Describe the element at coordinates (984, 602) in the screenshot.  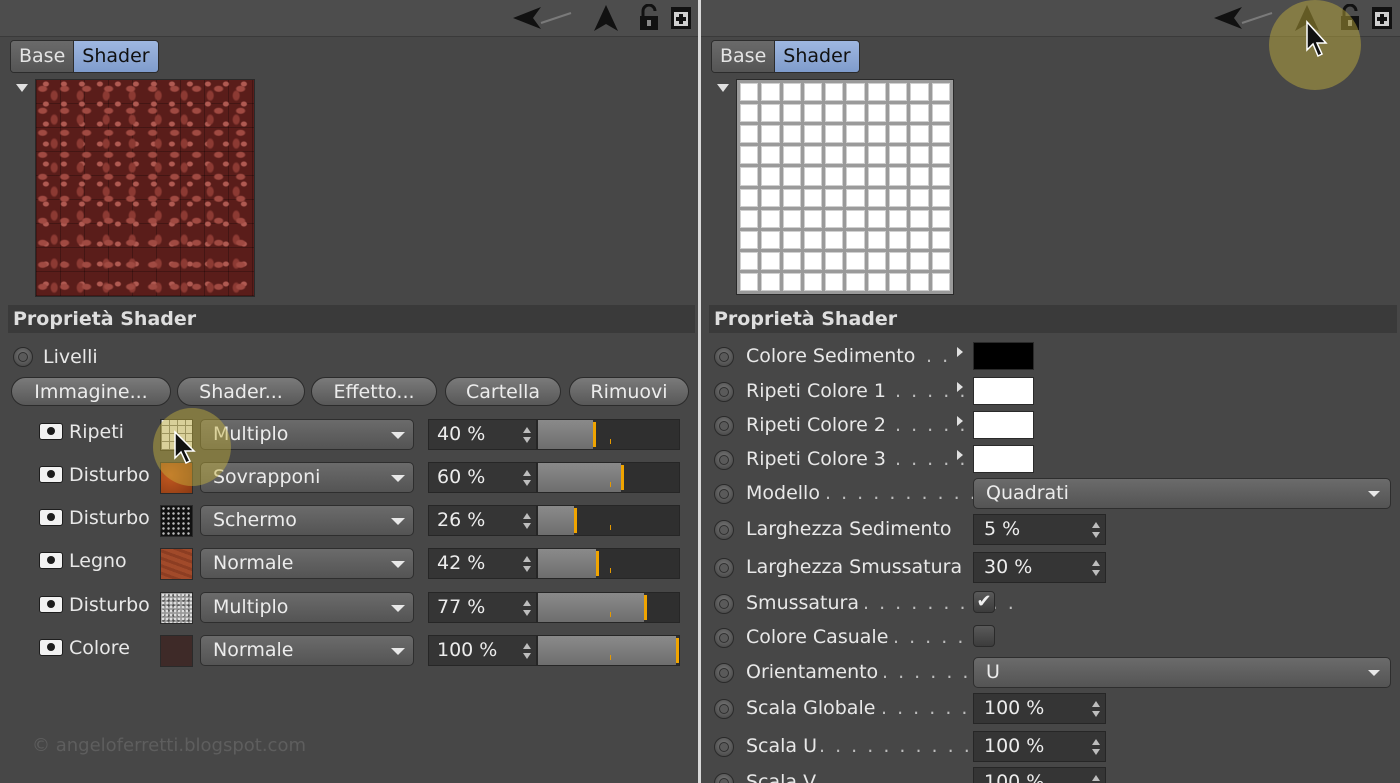
I see `checkbox: ✔` at that location.